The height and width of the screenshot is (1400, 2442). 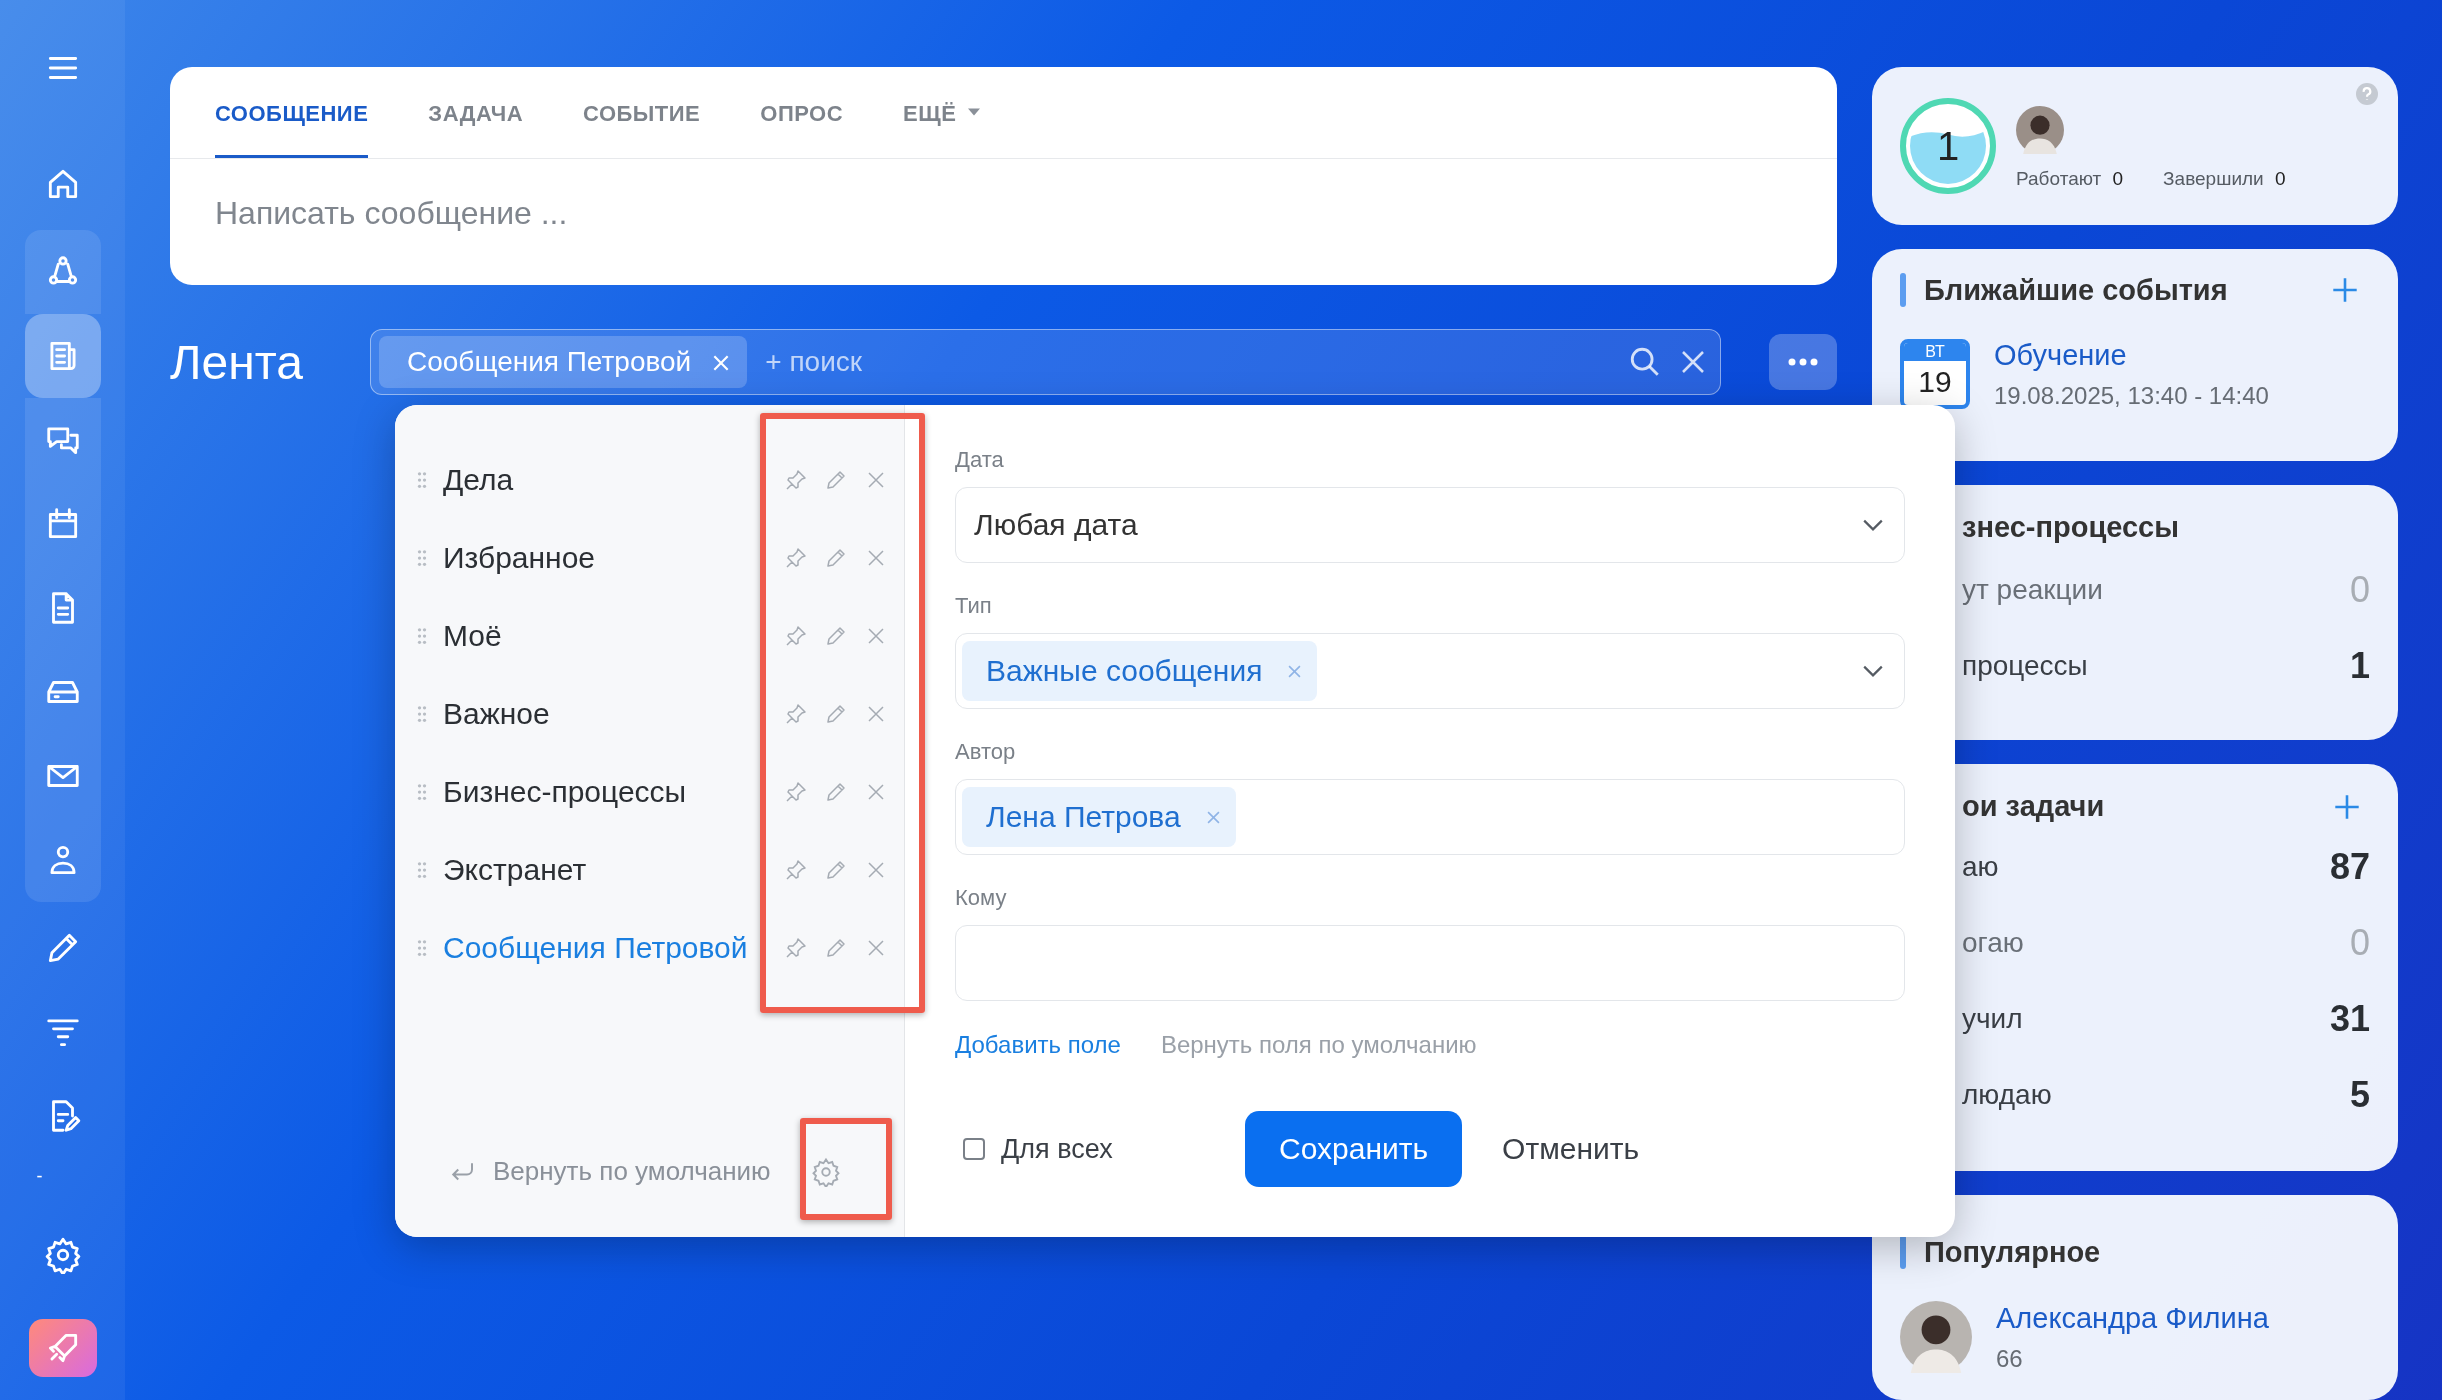 What do you see at coordinates (1354, 1149) in the screenshot?
I see `save-button: Сохранить` at bounding box center [1354, 1149].